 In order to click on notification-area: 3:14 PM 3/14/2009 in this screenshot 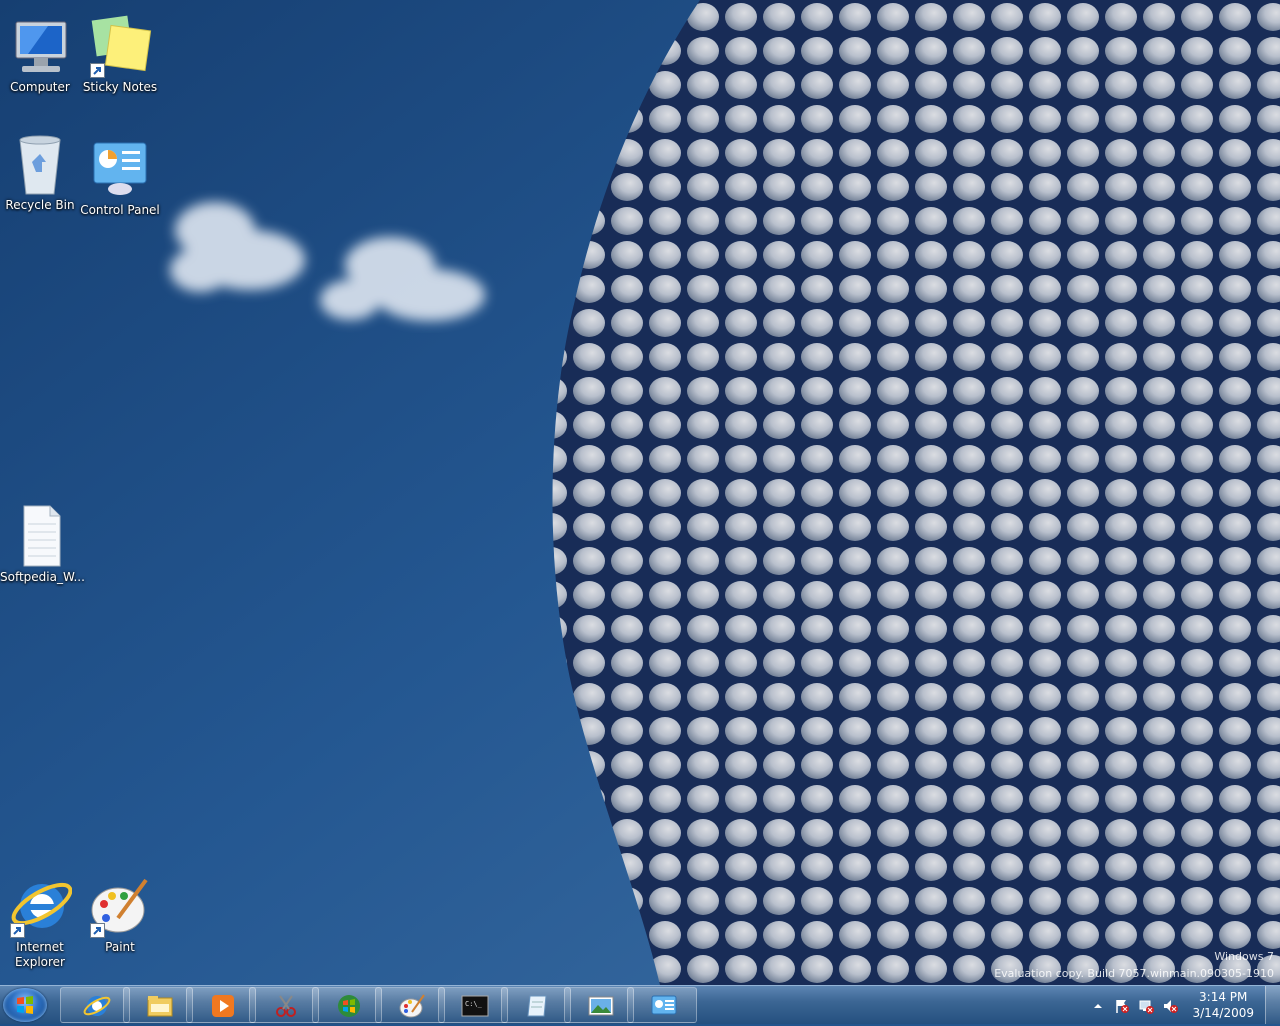, I will do `click(1185, 1005)`.